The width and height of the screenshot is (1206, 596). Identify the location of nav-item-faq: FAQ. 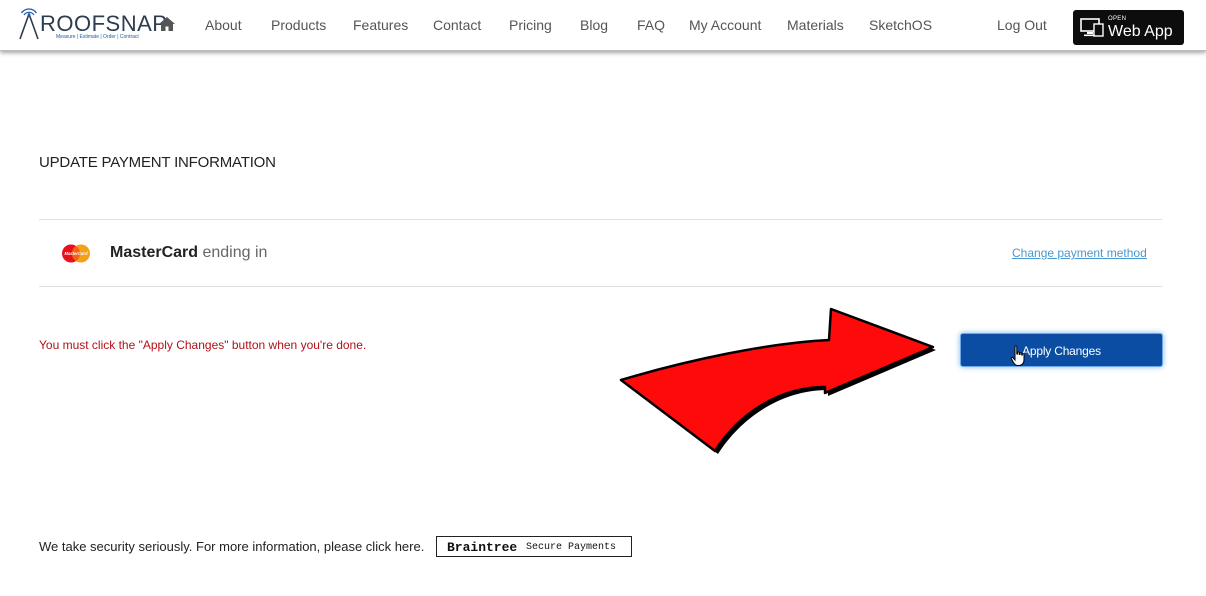
(651, 25).